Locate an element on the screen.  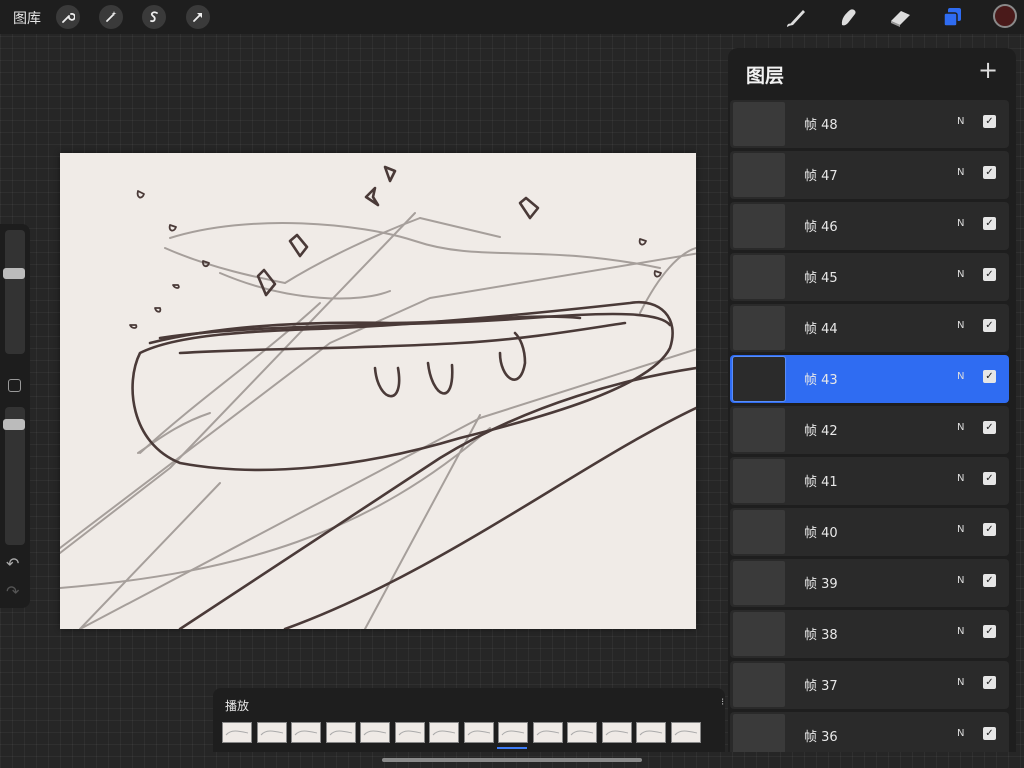
redo-icon: ↷ is located at coordinates (12, 591).